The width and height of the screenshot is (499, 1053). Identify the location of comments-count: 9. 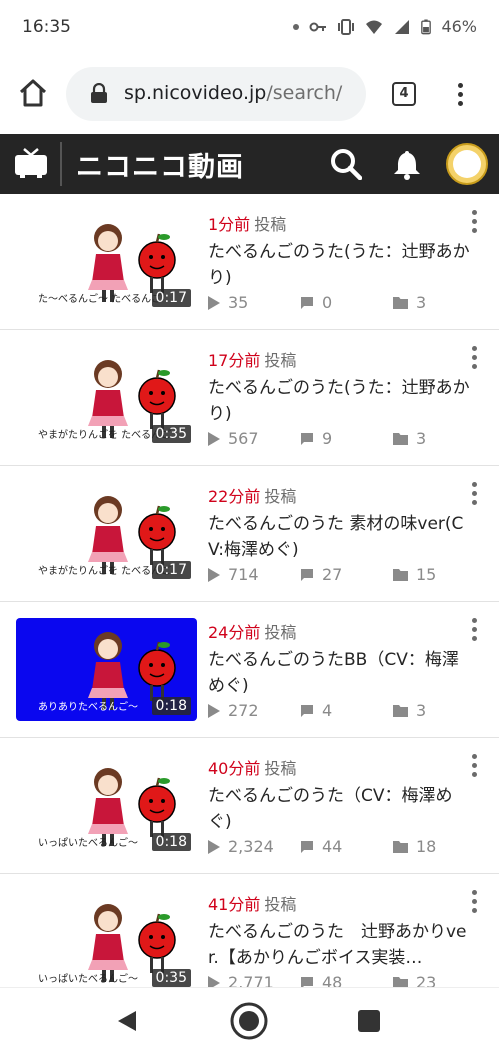
(327, 438).